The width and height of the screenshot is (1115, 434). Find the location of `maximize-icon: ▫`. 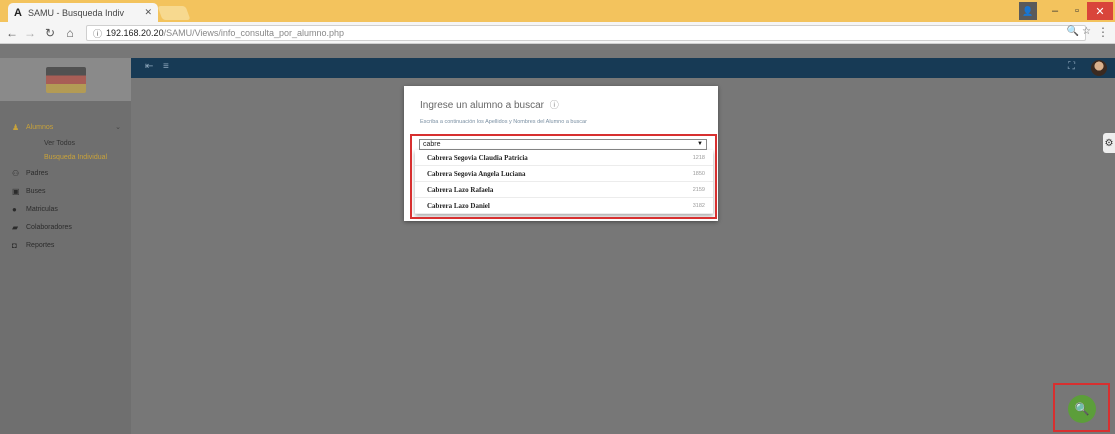

maximize-icon: ▫ is located at coordinates (1077, 11).